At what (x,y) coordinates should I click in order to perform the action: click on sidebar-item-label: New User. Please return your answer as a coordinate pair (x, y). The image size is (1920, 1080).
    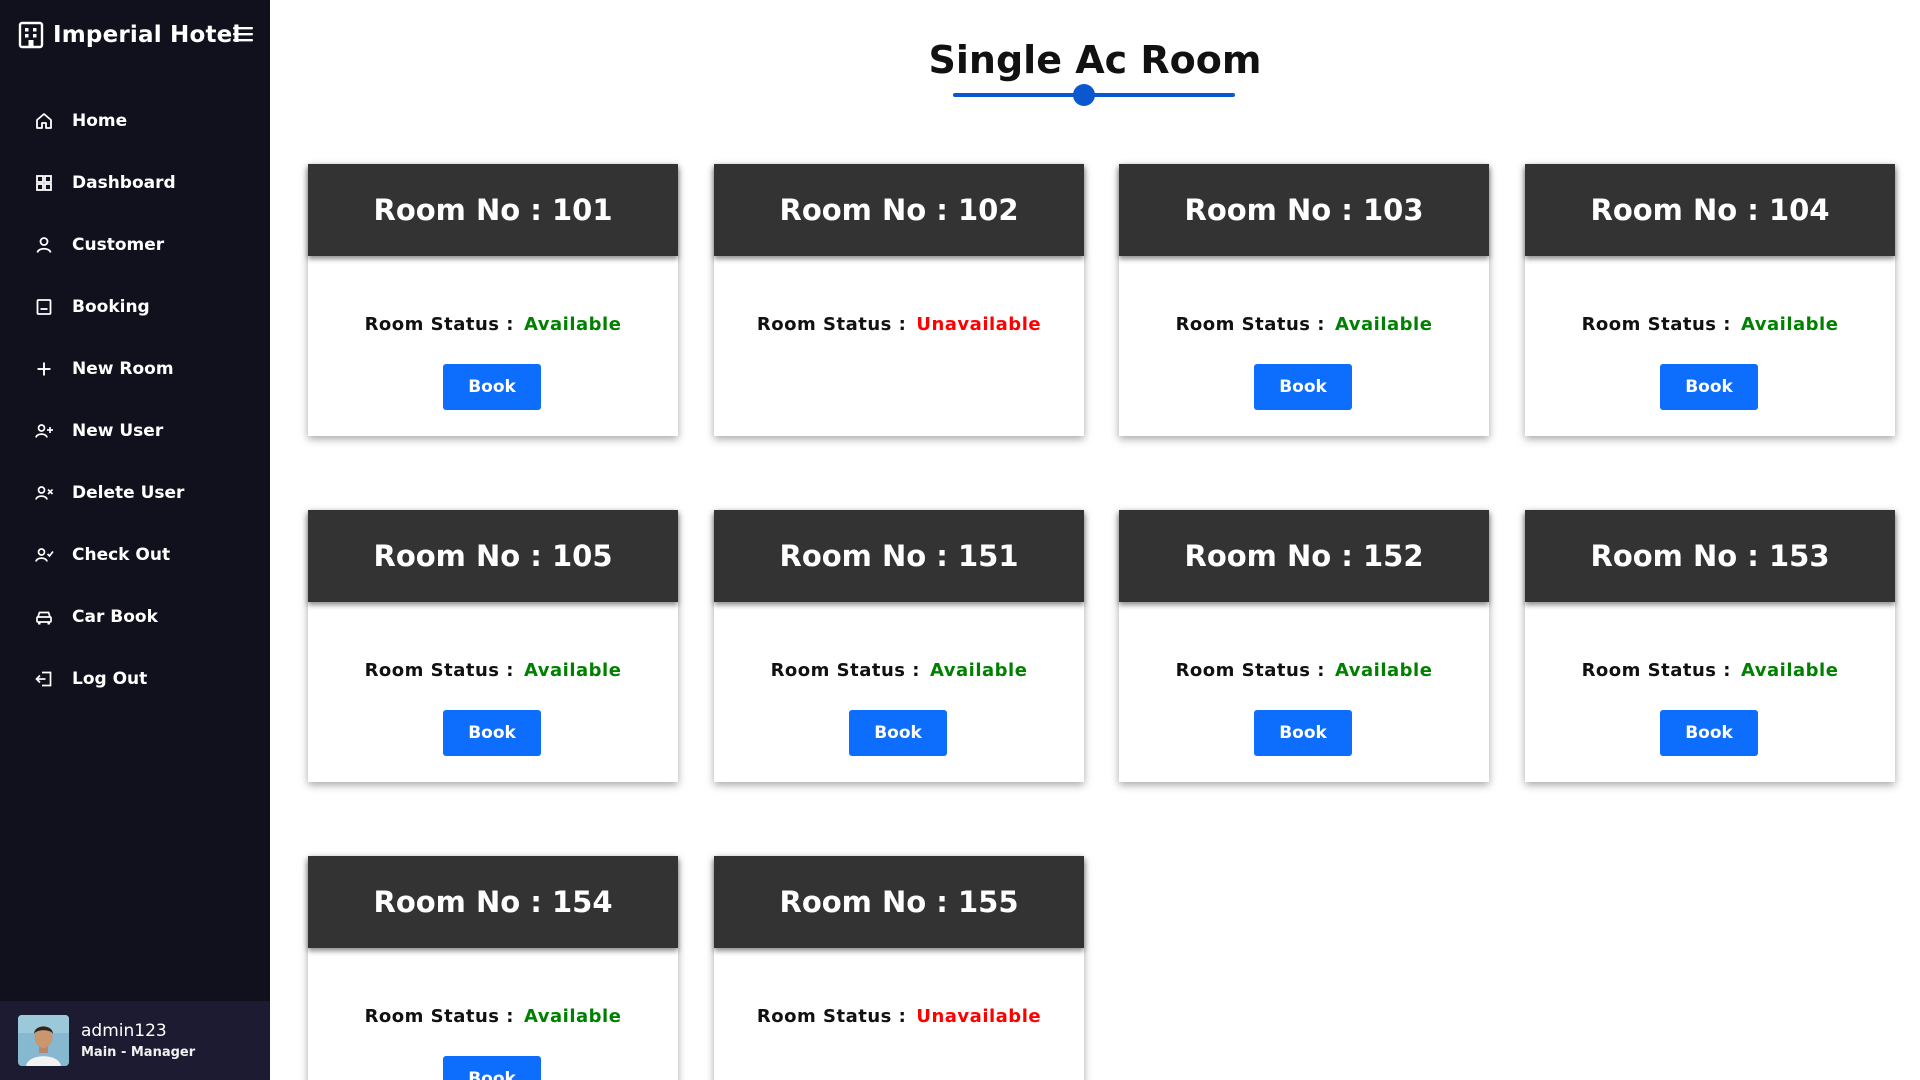
    Looking at the image, I should click on (118, 431).